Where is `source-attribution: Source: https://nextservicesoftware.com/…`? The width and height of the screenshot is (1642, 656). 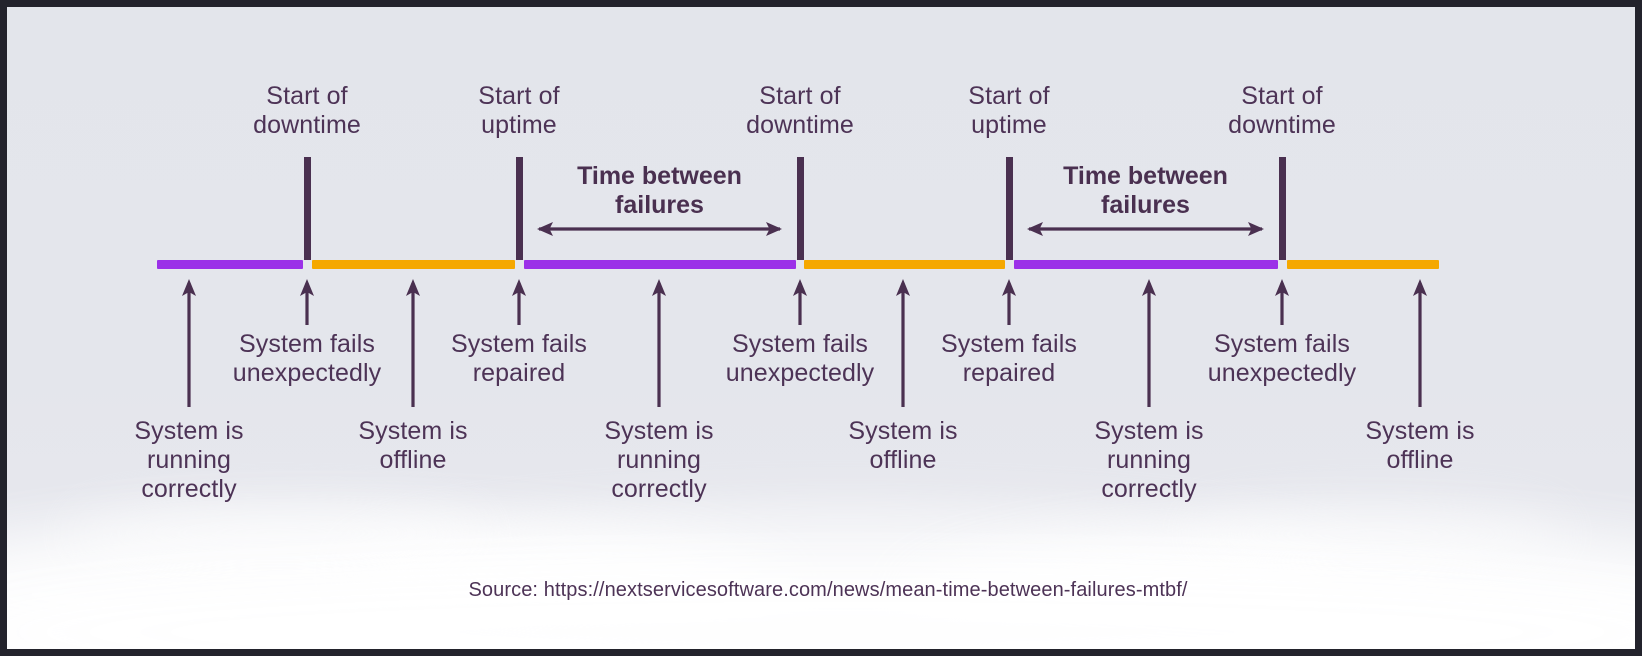
source-attribution: Source: https://nextservicesoftware.com/… is located at coordinates (828, 590).